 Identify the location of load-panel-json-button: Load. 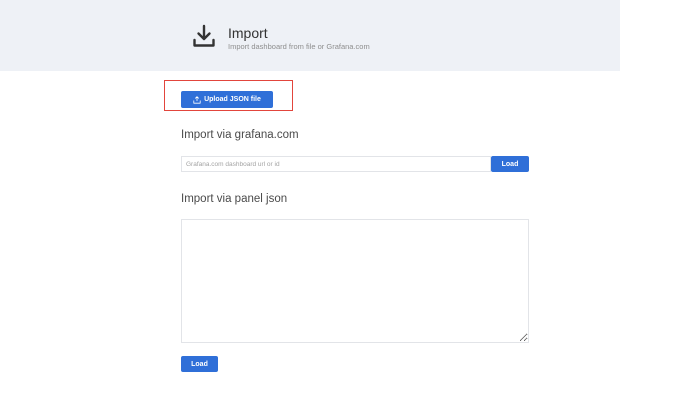
(199, 364).